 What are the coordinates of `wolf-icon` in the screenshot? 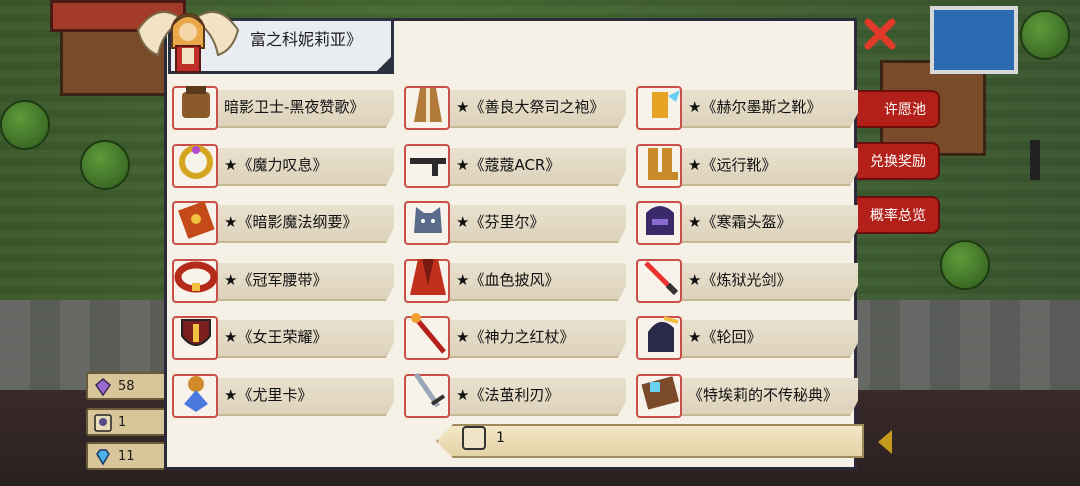 It's located at (428, 220).